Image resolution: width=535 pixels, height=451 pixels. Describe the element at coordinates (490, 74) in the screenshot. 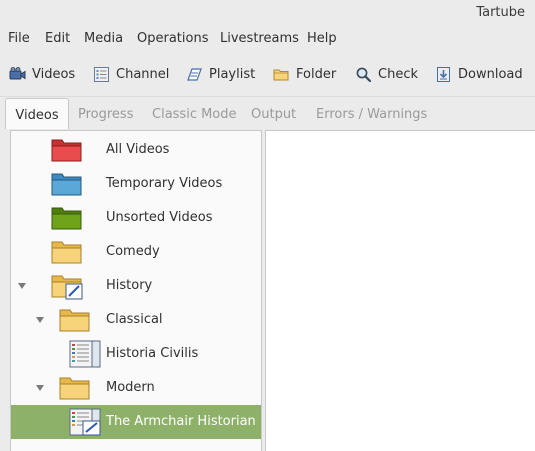

I see `download-label: Download` at that location.